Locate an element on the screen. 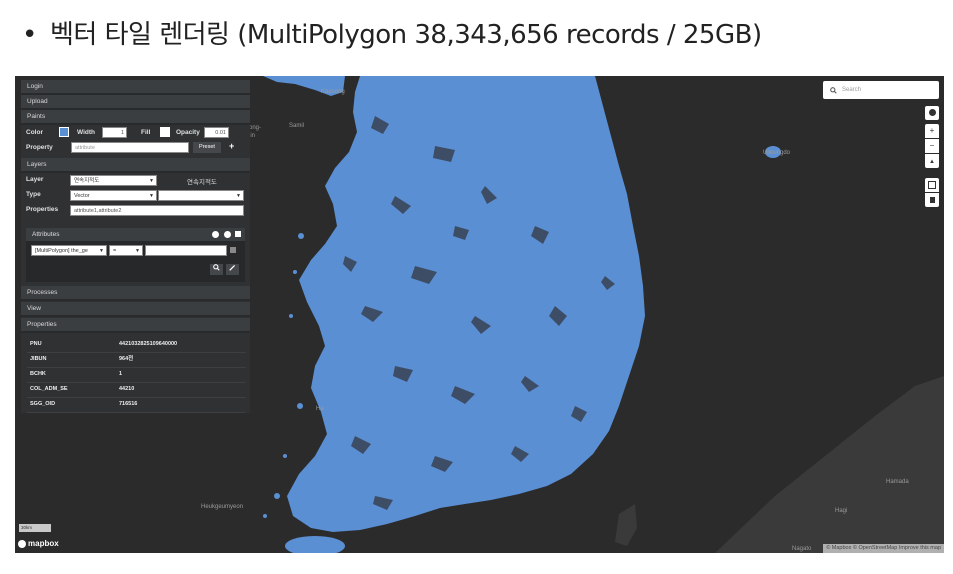  fill-label: Fill is located at coordinates (146, 132).